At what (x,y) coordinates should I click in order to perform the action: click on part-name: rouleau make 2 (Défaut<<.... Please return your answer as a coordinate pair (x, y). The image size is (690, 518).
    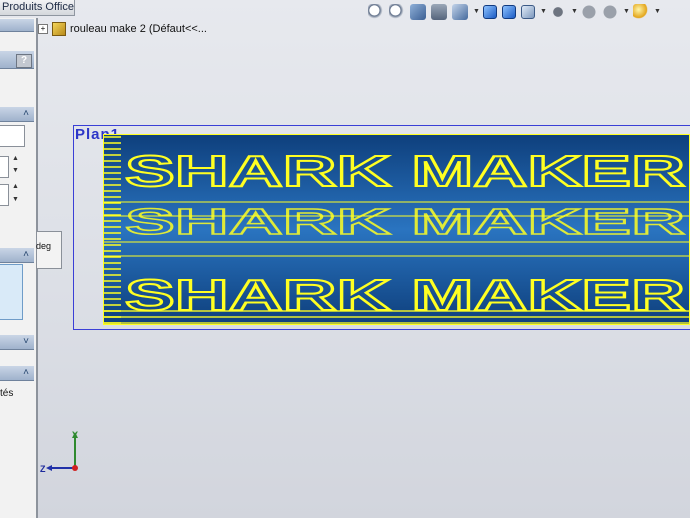
    Looking at the image, I should click on (138, 28).